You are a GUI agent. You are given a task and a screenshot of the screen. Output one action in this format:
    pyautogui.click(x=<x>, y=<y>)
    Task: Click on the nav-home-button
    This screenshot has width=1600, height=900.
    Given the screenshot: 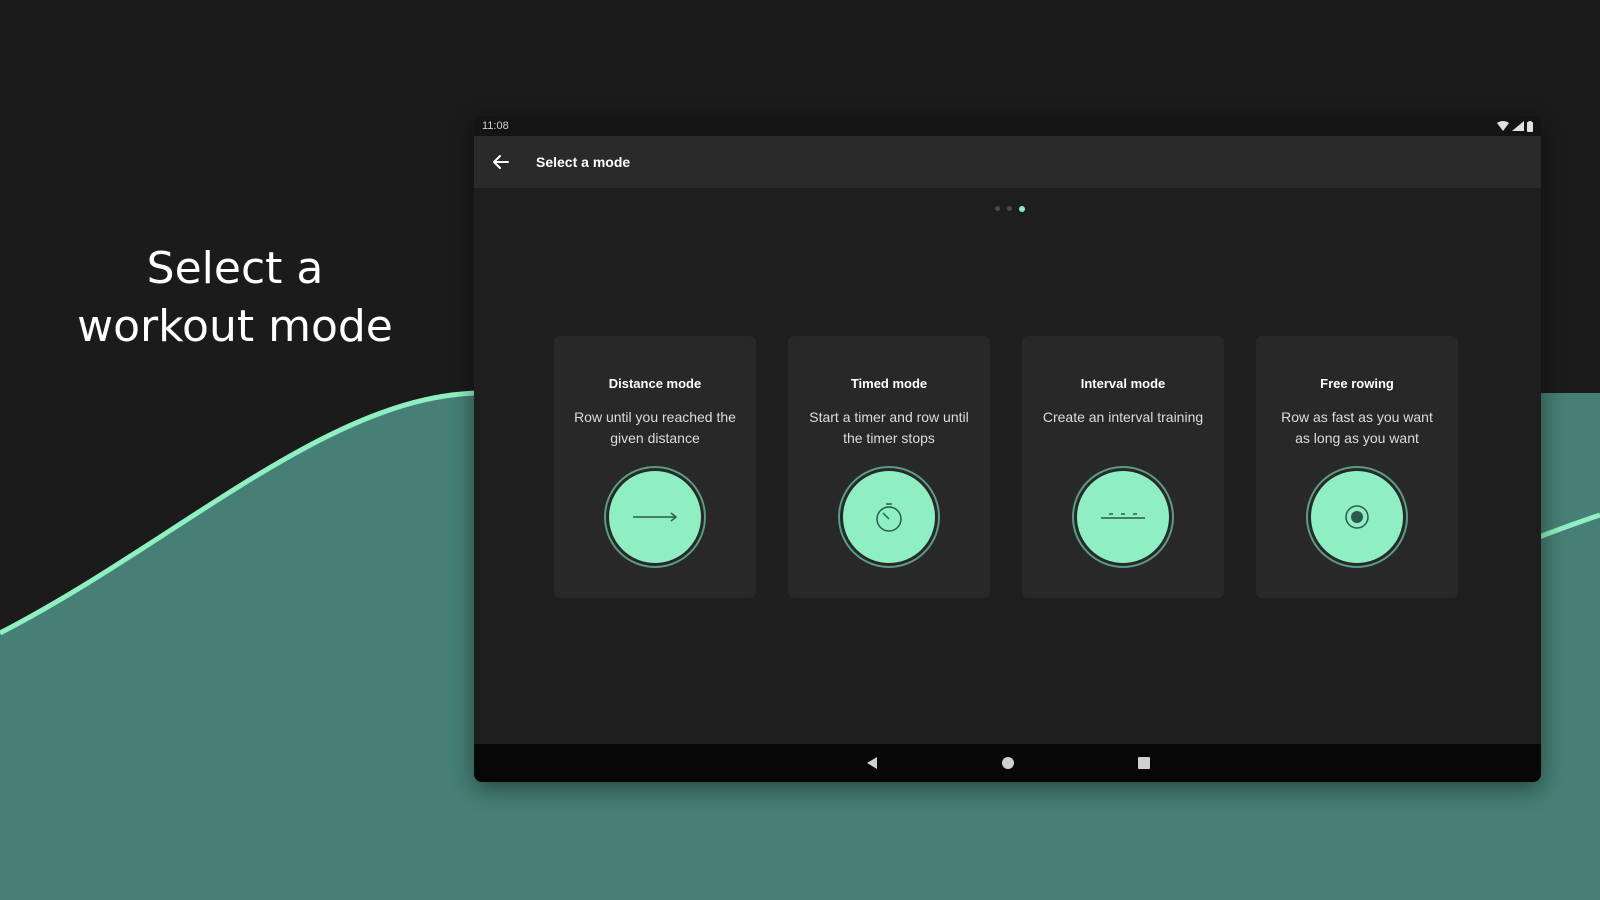 What is the action you would take?
    pyautogui.click(x=1008, y=763)
    